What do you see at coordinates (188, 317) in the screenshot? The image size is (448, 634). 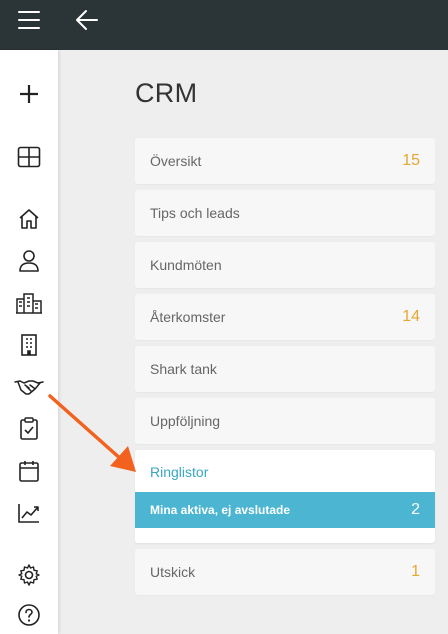 I see `menu-item-label: Återkomster` at bounding box center [188, 317].